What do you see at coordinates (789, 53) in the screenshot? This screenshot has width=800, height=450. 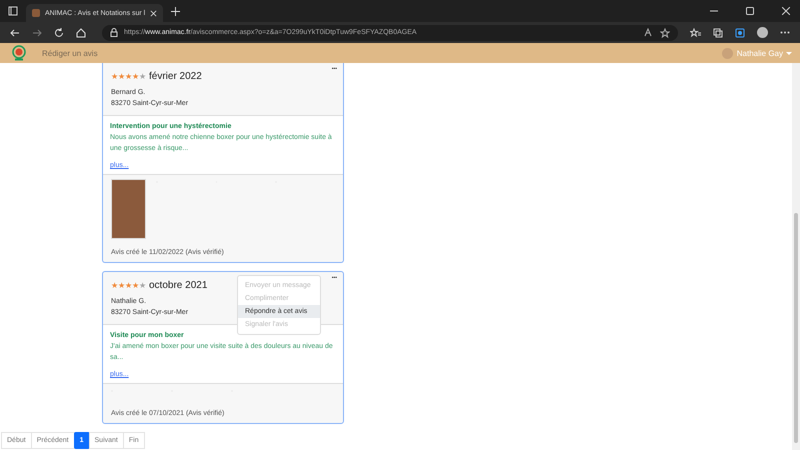 I see `caret-icon` at bounding box center [789, 53].